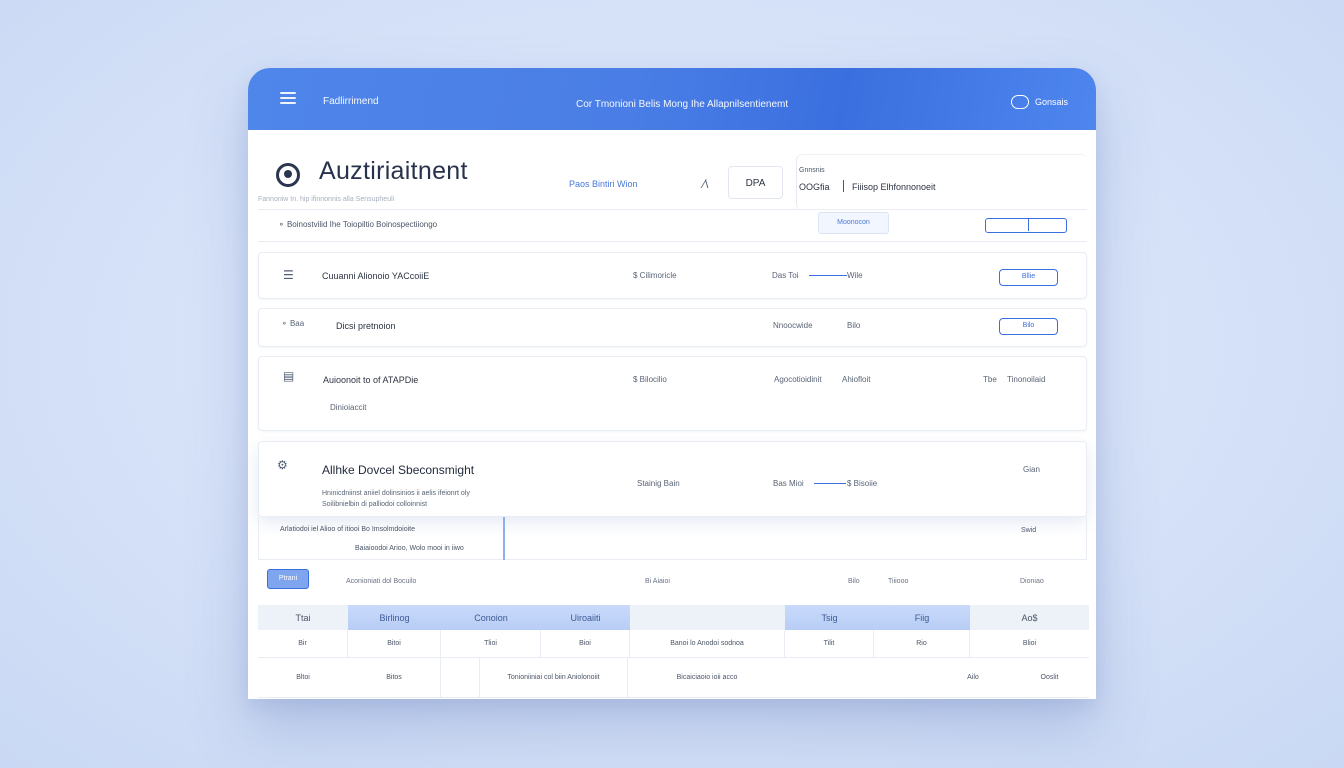 The width and height of the screenshot is (1344, 768). What do you see at coordinates (282, 465) in the screenshot?
I see `settings-icon: ⚙` at bounding box center [282, 465].